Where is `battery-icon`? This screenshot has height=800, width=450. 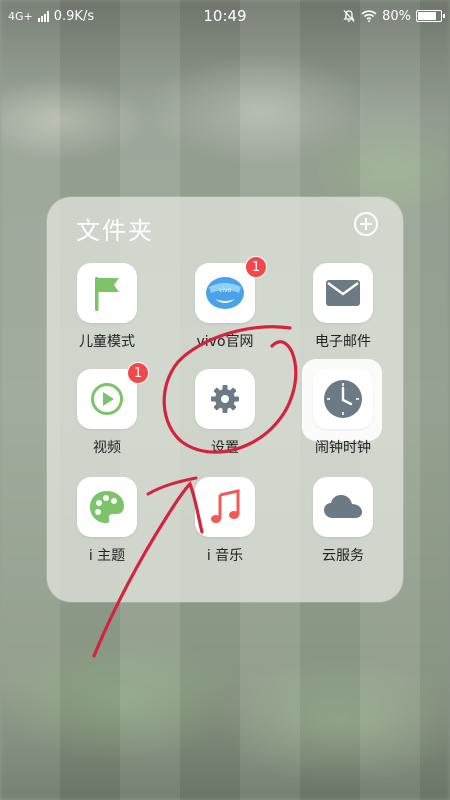 battery-icon is located at coordinates (430, 16).